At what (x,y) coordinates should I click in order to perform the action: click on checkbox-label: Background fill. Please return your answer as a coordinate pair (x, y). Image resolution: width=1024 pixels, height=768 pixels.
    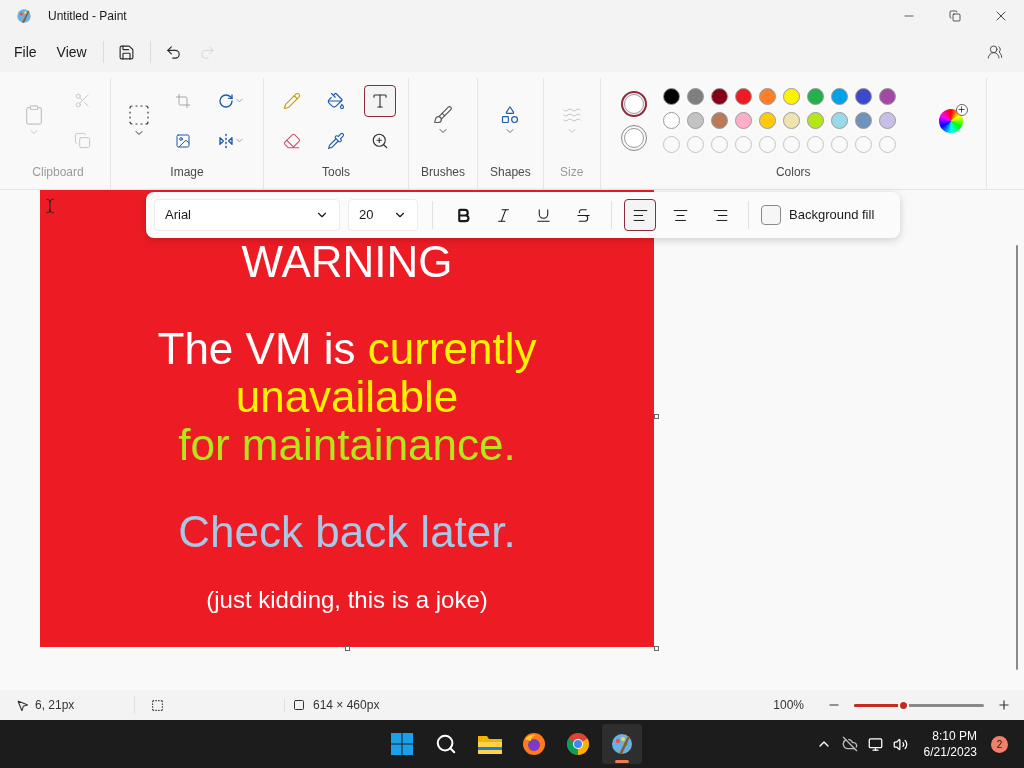
    Looking at the image, I should click on (832, 215).